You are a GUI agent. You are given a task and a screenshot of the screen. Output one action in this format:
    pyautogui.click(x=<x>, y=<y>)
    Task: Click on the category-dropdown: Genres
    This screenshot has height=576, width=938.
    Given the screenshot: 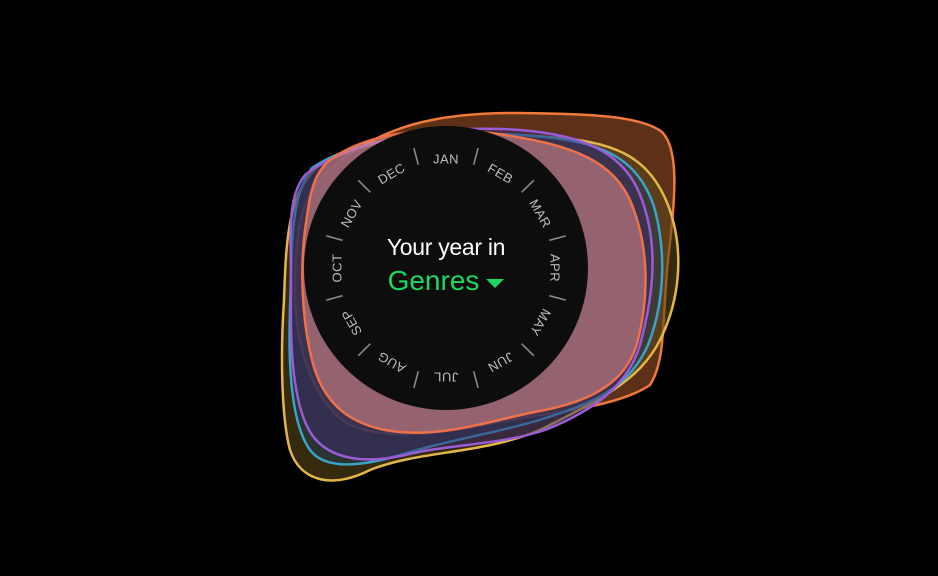 What is the action you would take?
    pyautogui.click(x=446, y=281)
    